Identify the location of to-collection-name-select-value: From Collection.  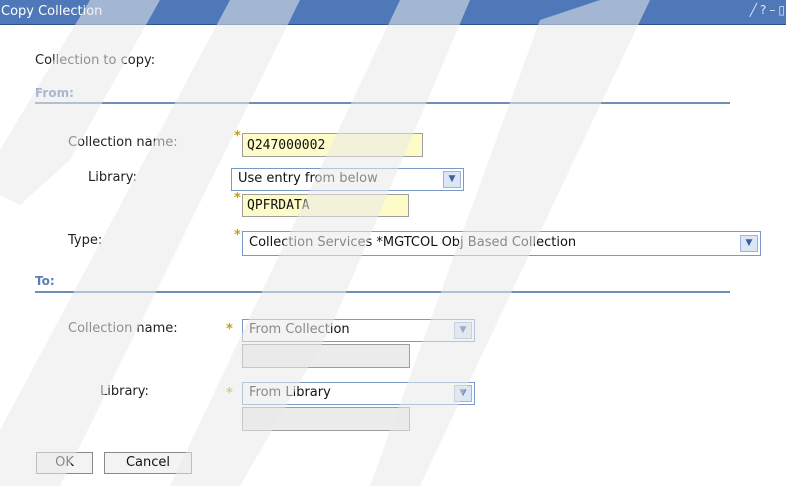
(299, 329).